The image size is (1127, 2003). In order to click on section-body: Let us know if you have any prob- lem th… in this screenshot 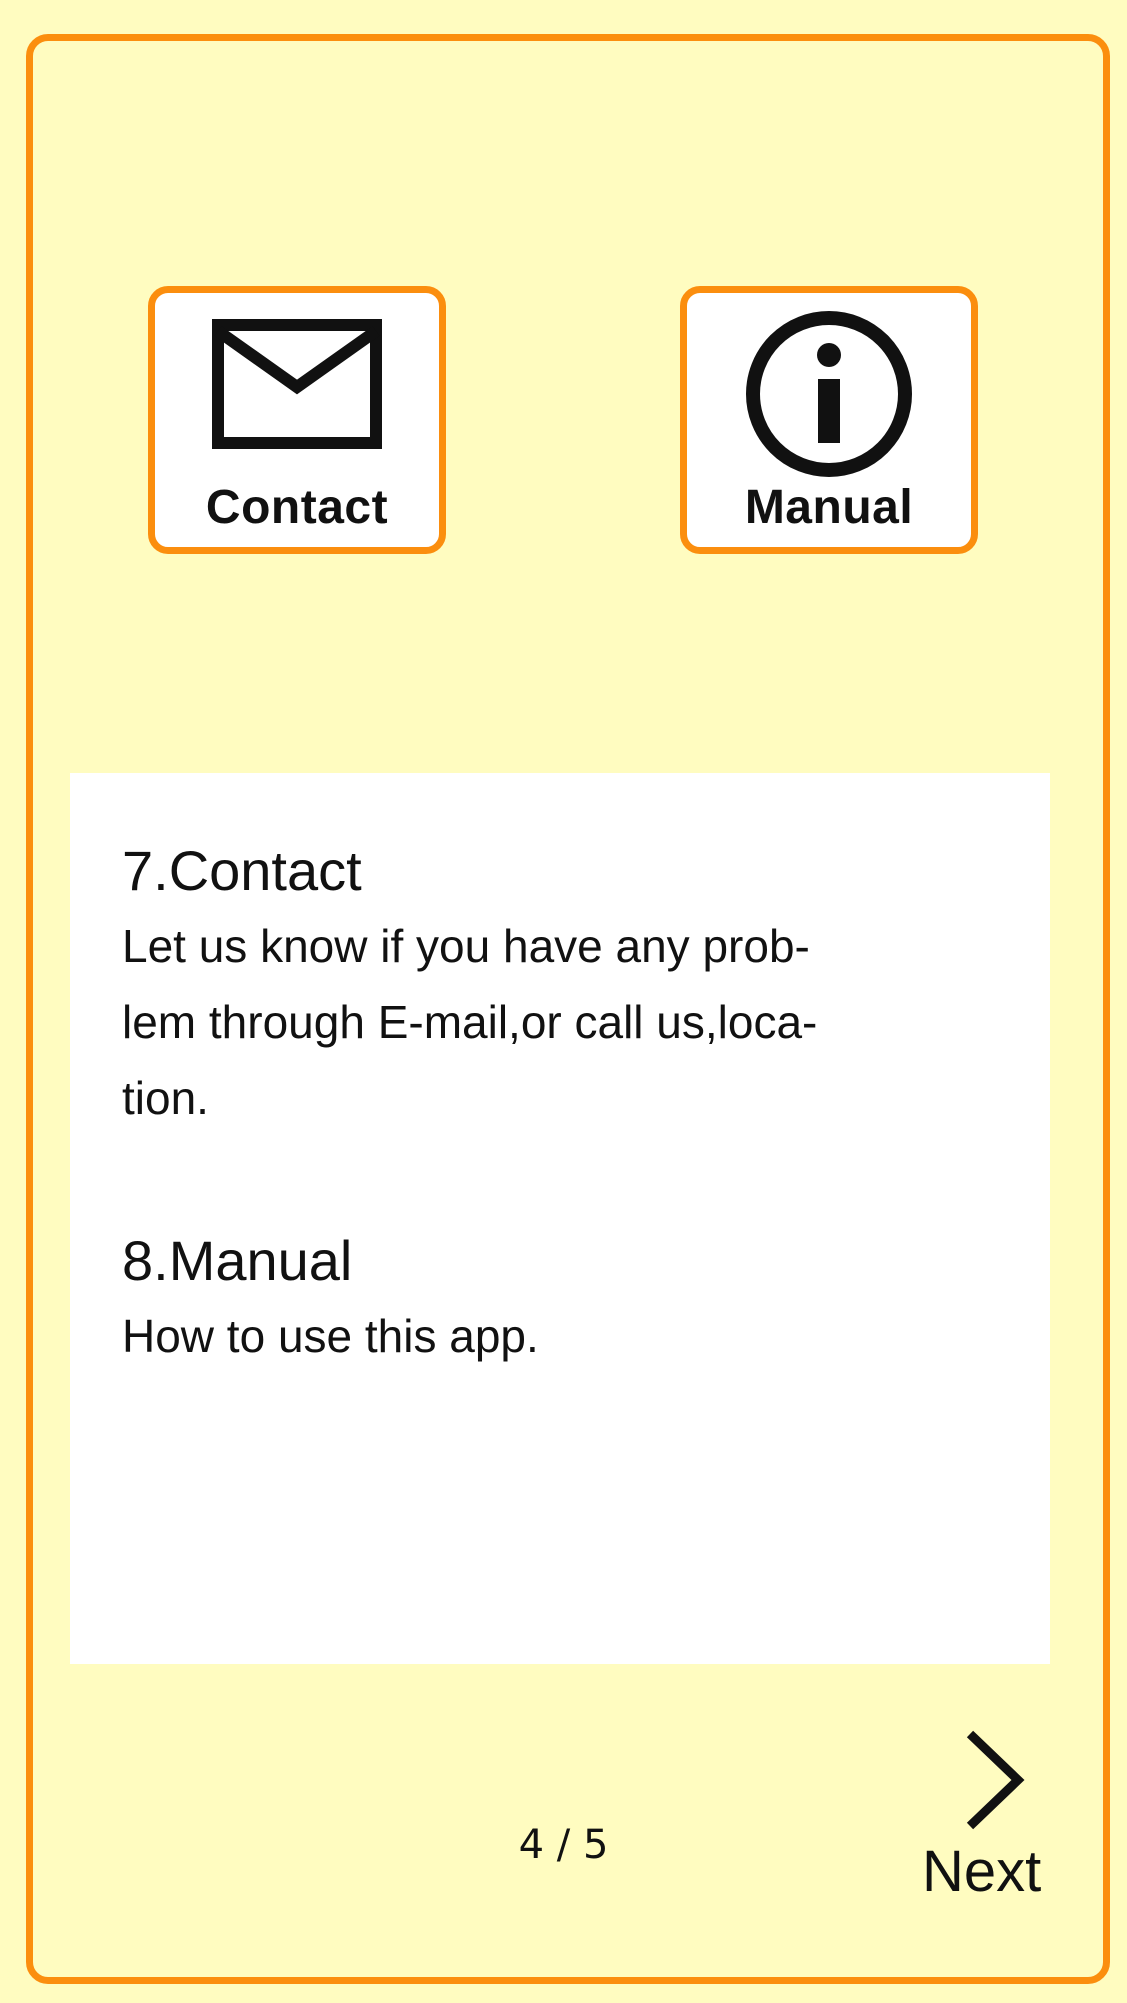, I will do `click(470, 1022)`.